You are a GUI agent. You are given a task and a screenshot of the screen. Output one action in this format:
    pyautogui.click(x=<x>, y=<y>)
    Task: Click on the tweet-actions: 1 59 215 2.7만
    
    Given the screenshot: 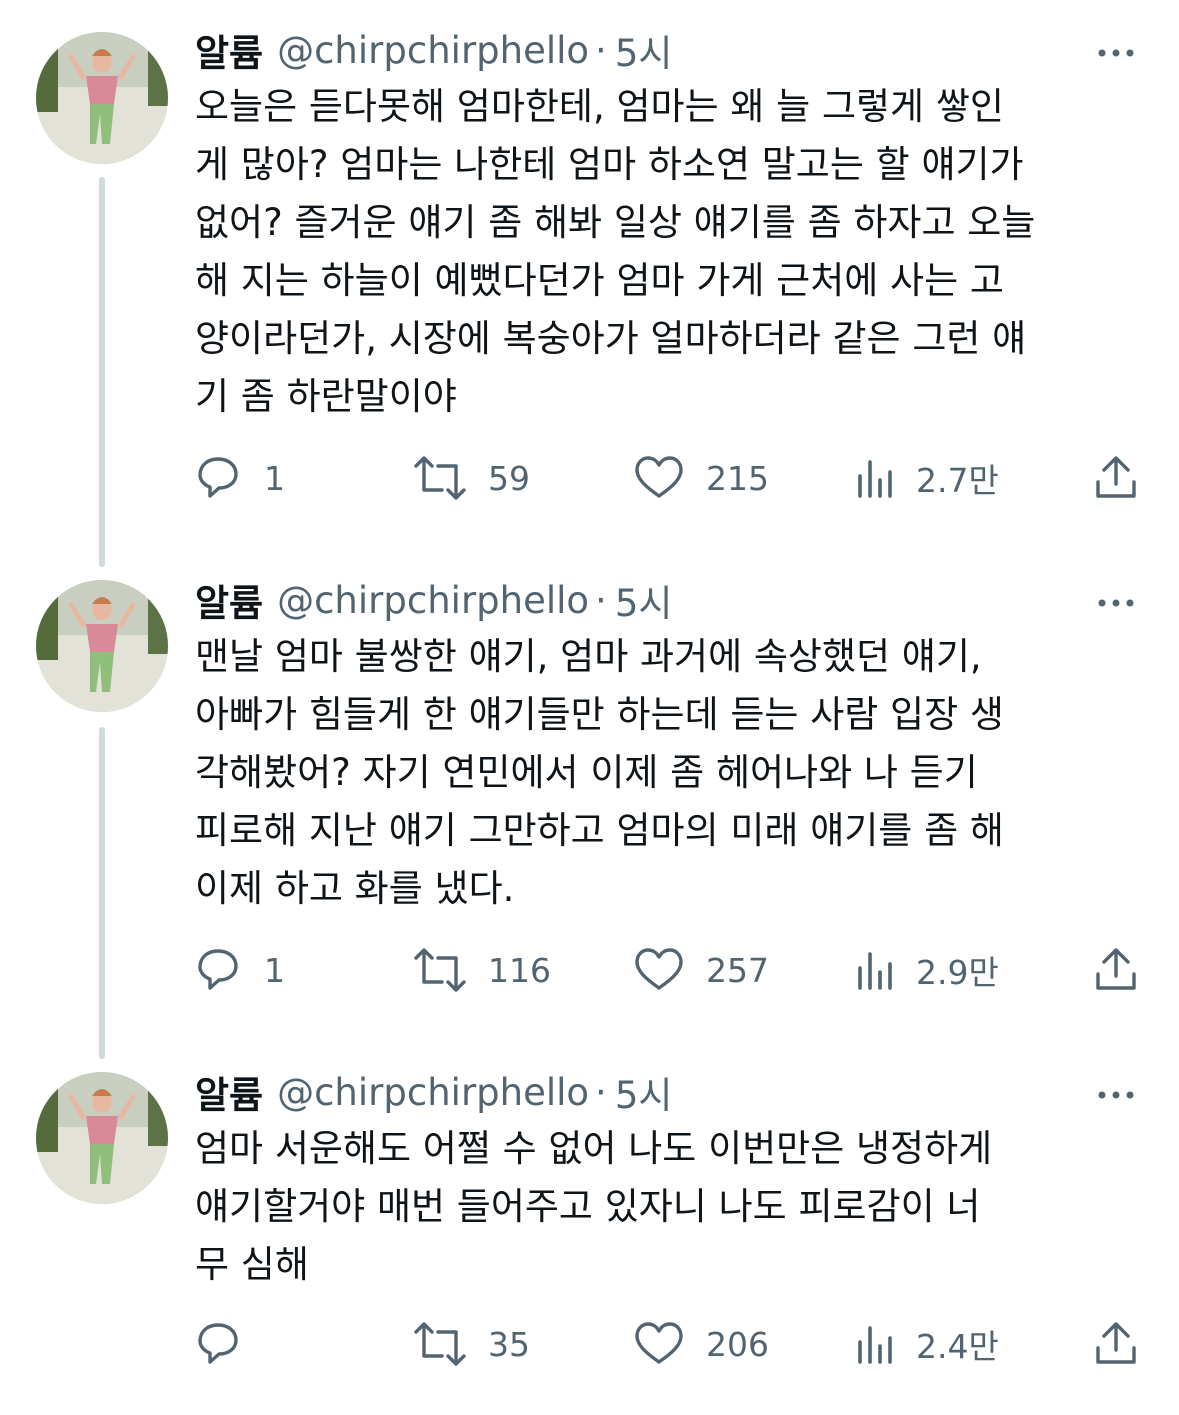 What is the action you would take?
    pyautogui.click(x=670, y=478)
    